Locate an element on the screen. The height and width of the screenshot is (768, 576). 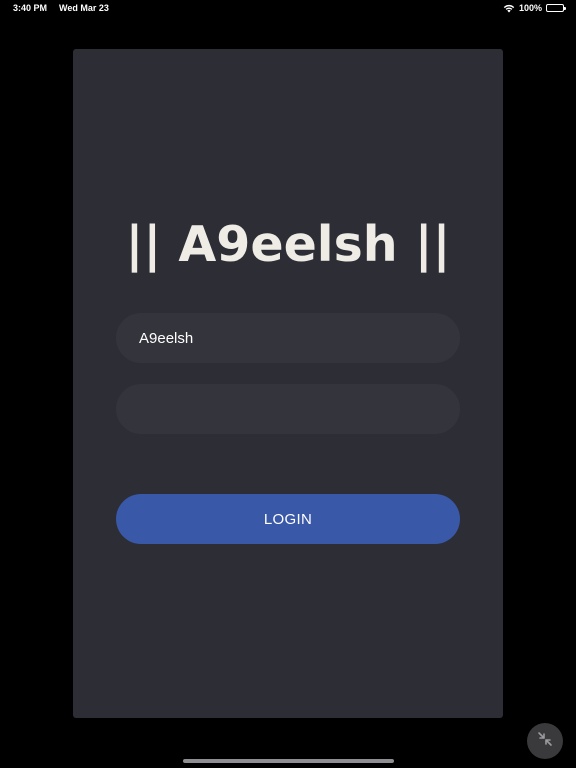
status-indicators: 100% is located at coordinates (534, 8).